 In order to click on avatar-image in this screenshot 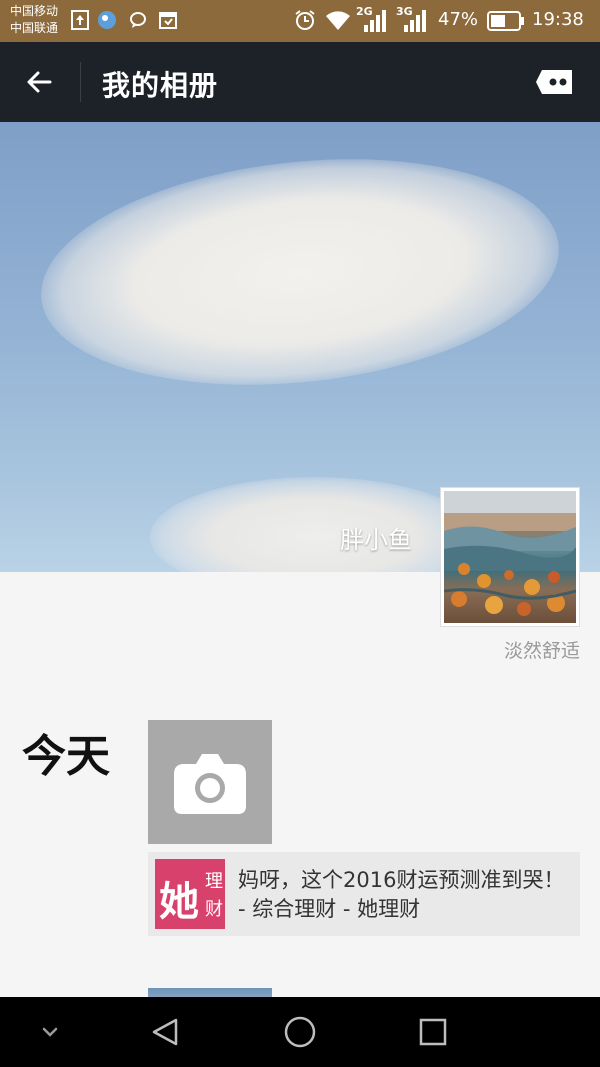, I will do `click(510, 557)`.